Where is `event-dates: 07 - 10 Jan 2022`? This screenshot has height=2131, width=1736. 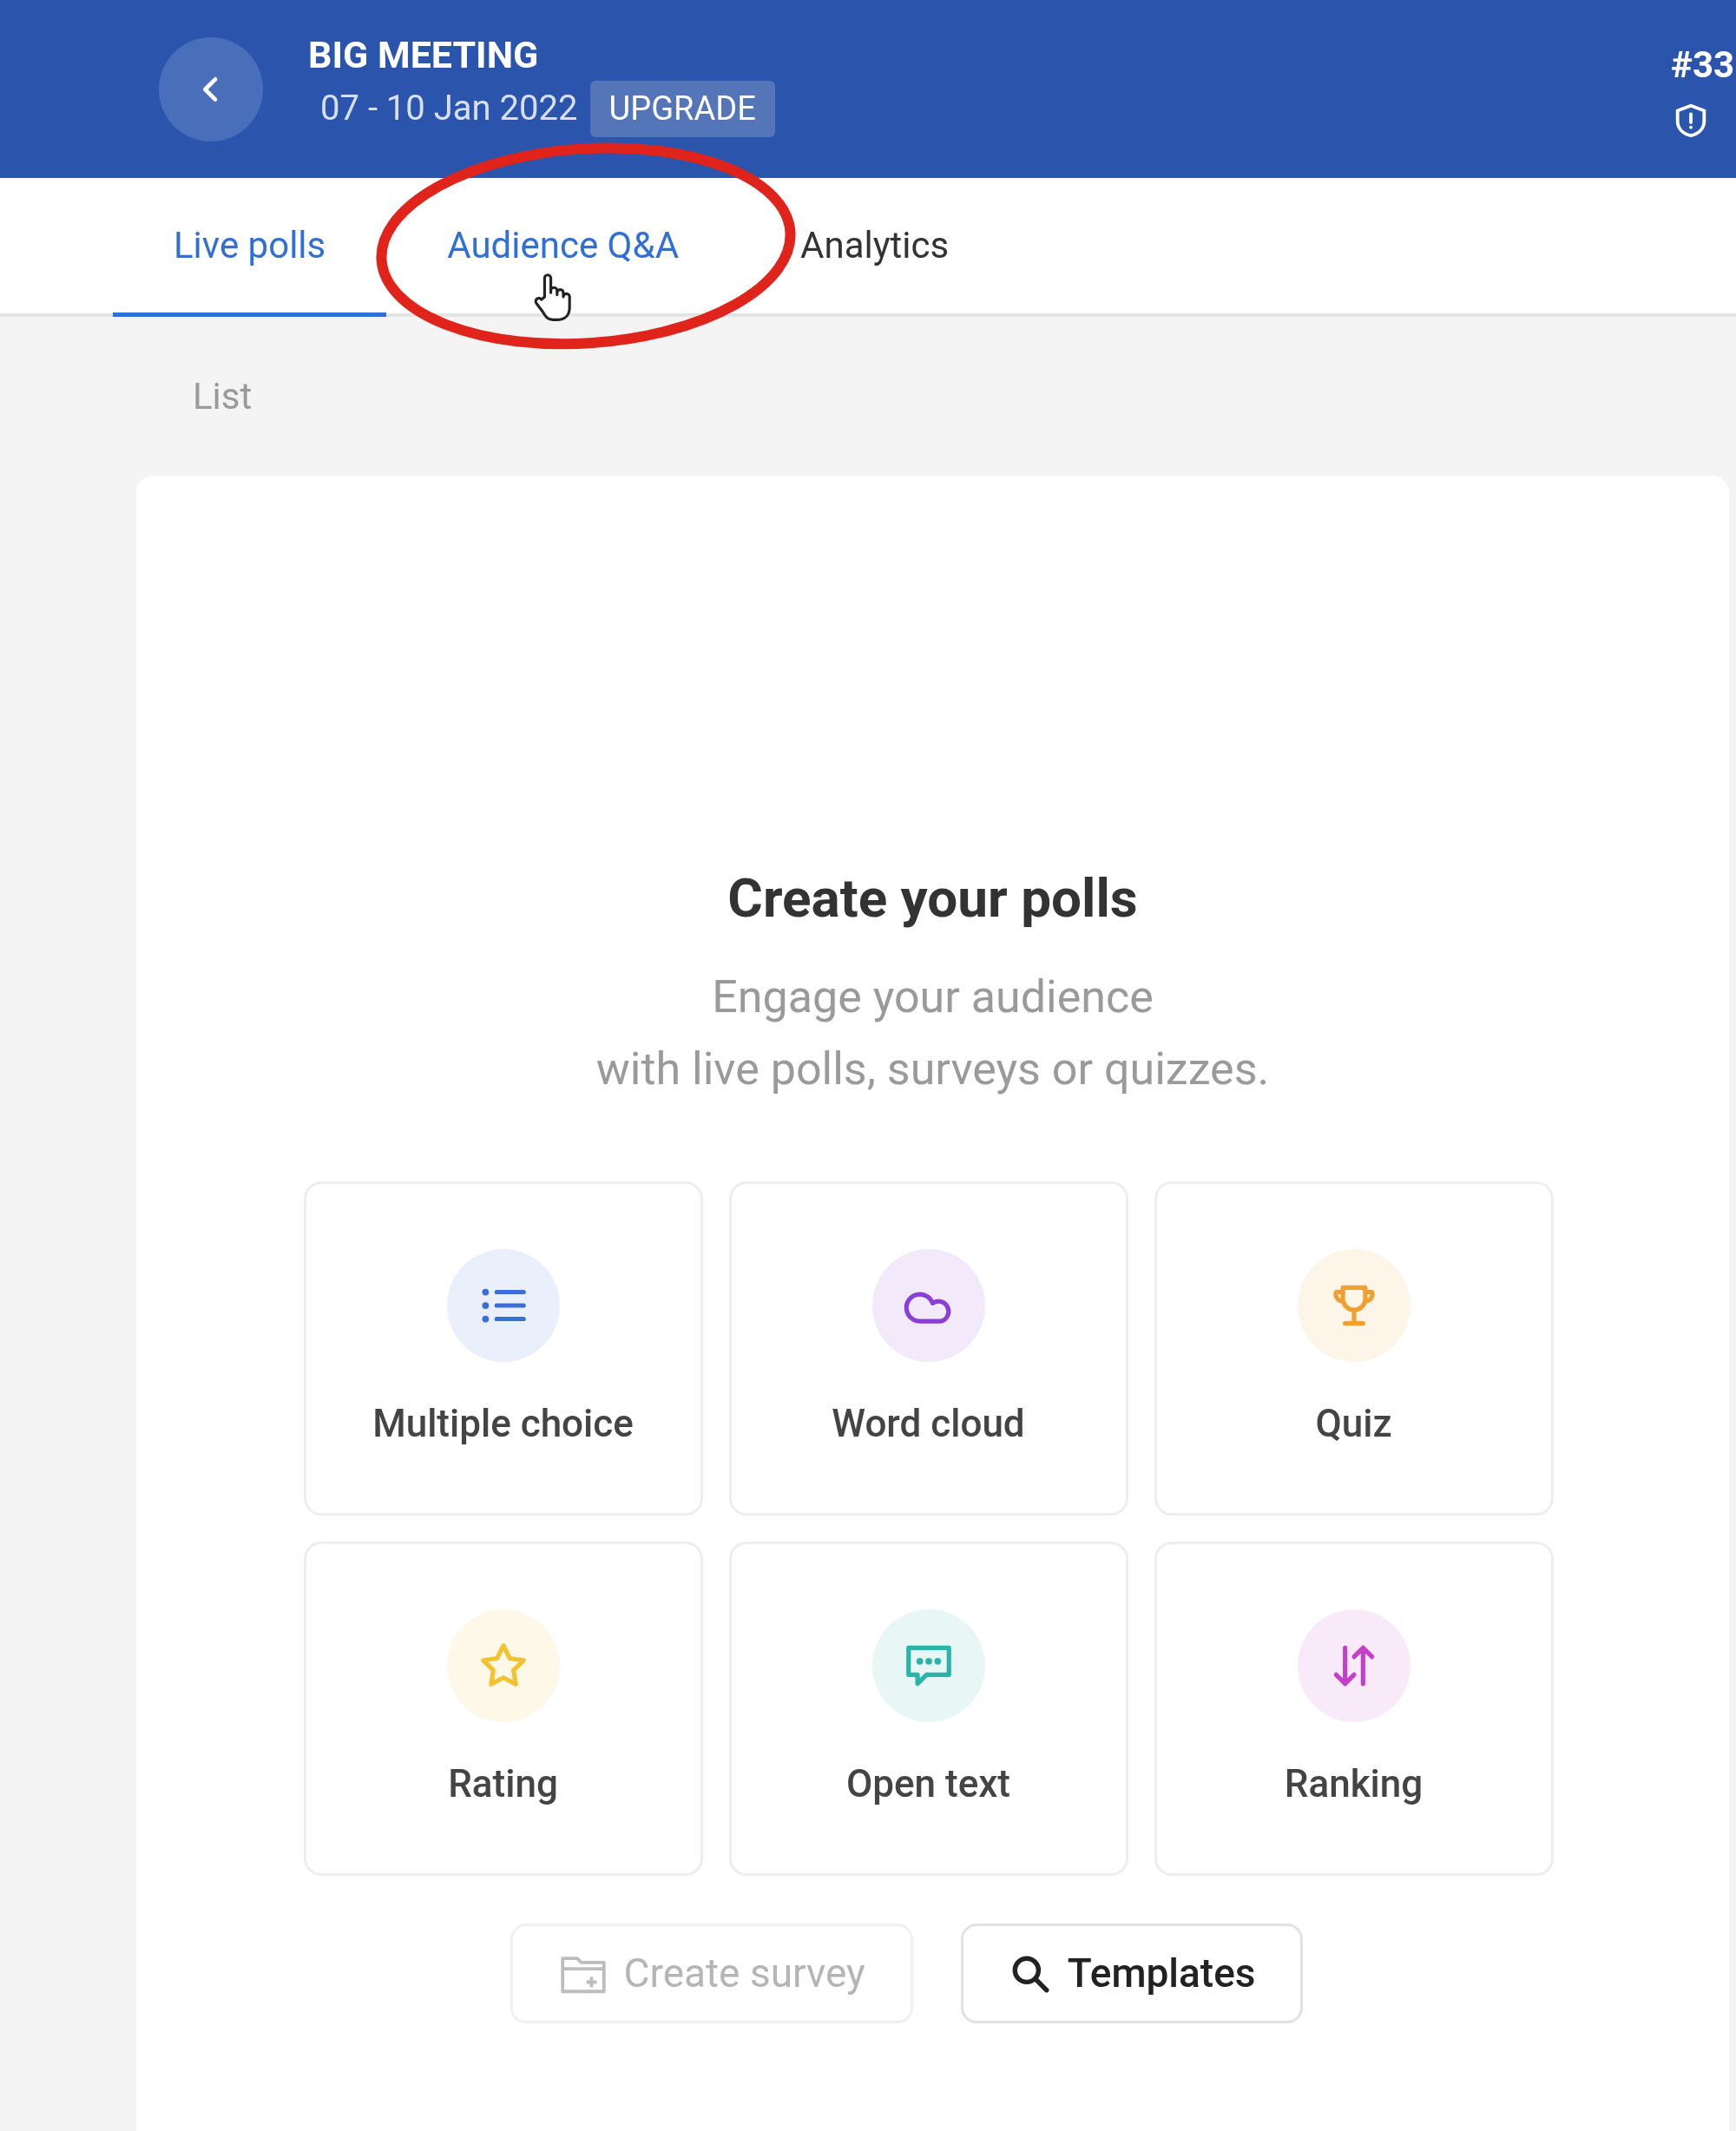
event-dates: 07 - 10 Jan 2022 is located at coordinates (449, 108).